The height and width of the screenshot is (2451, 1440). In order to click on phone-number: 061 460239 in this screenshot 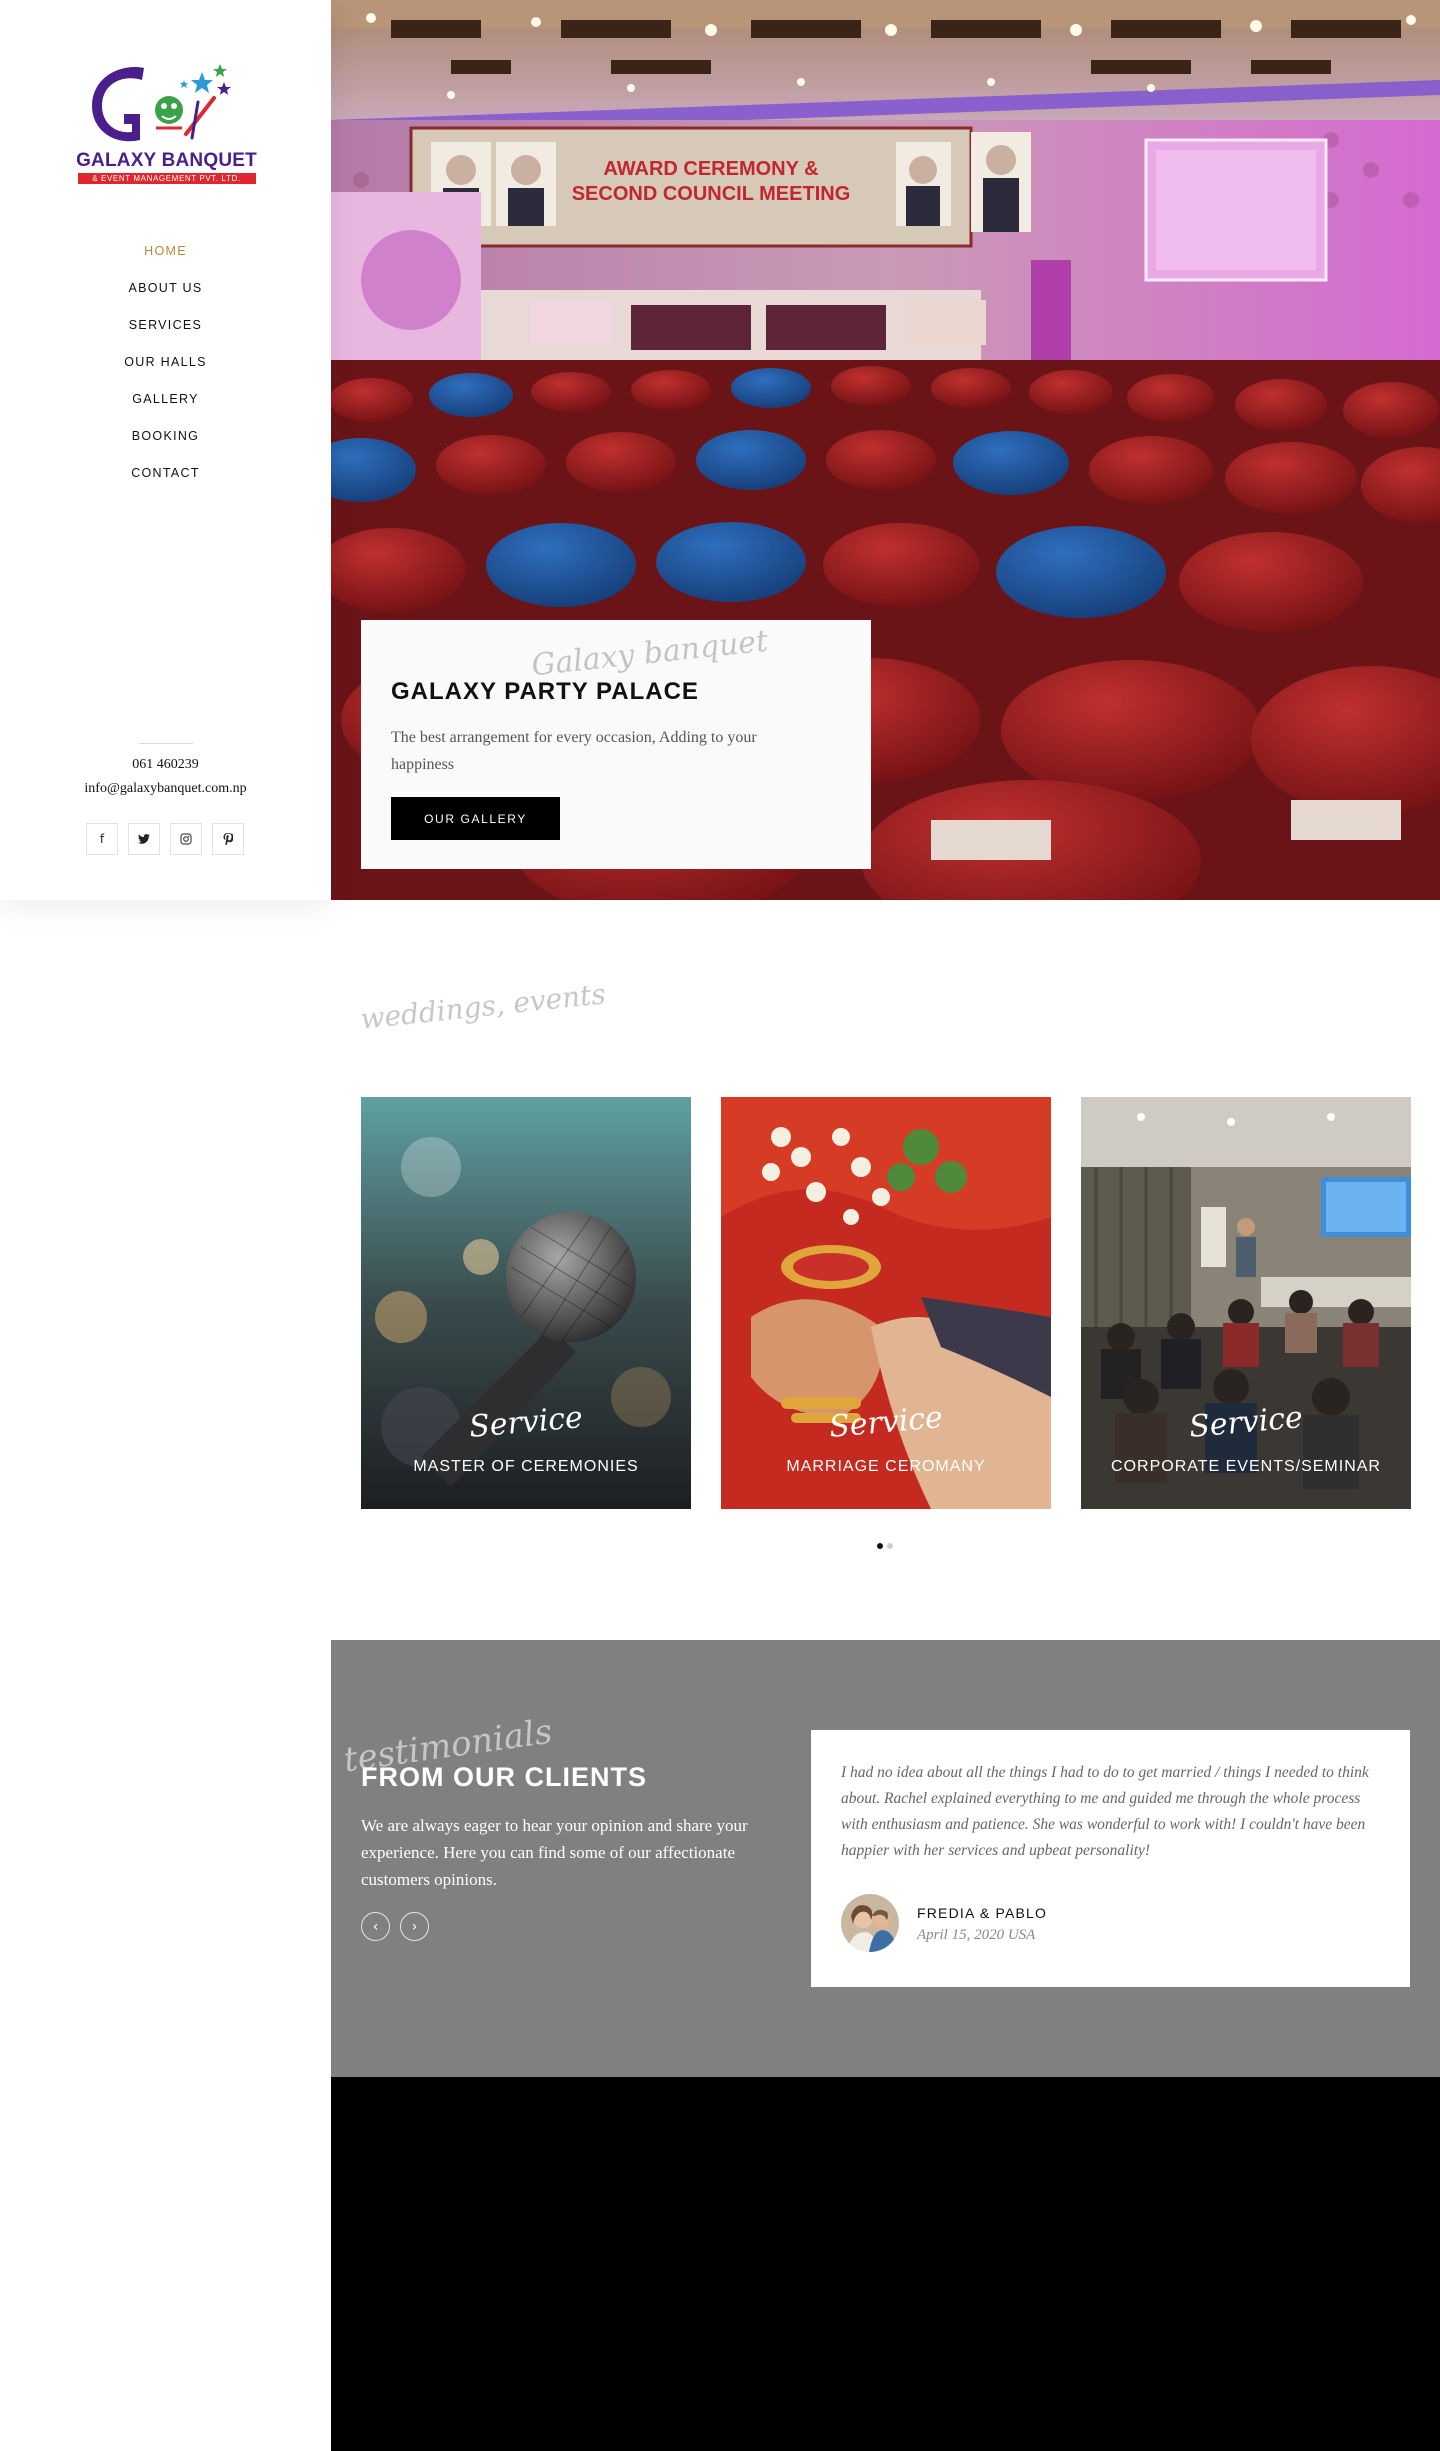, I will do `click(165, 765)`.